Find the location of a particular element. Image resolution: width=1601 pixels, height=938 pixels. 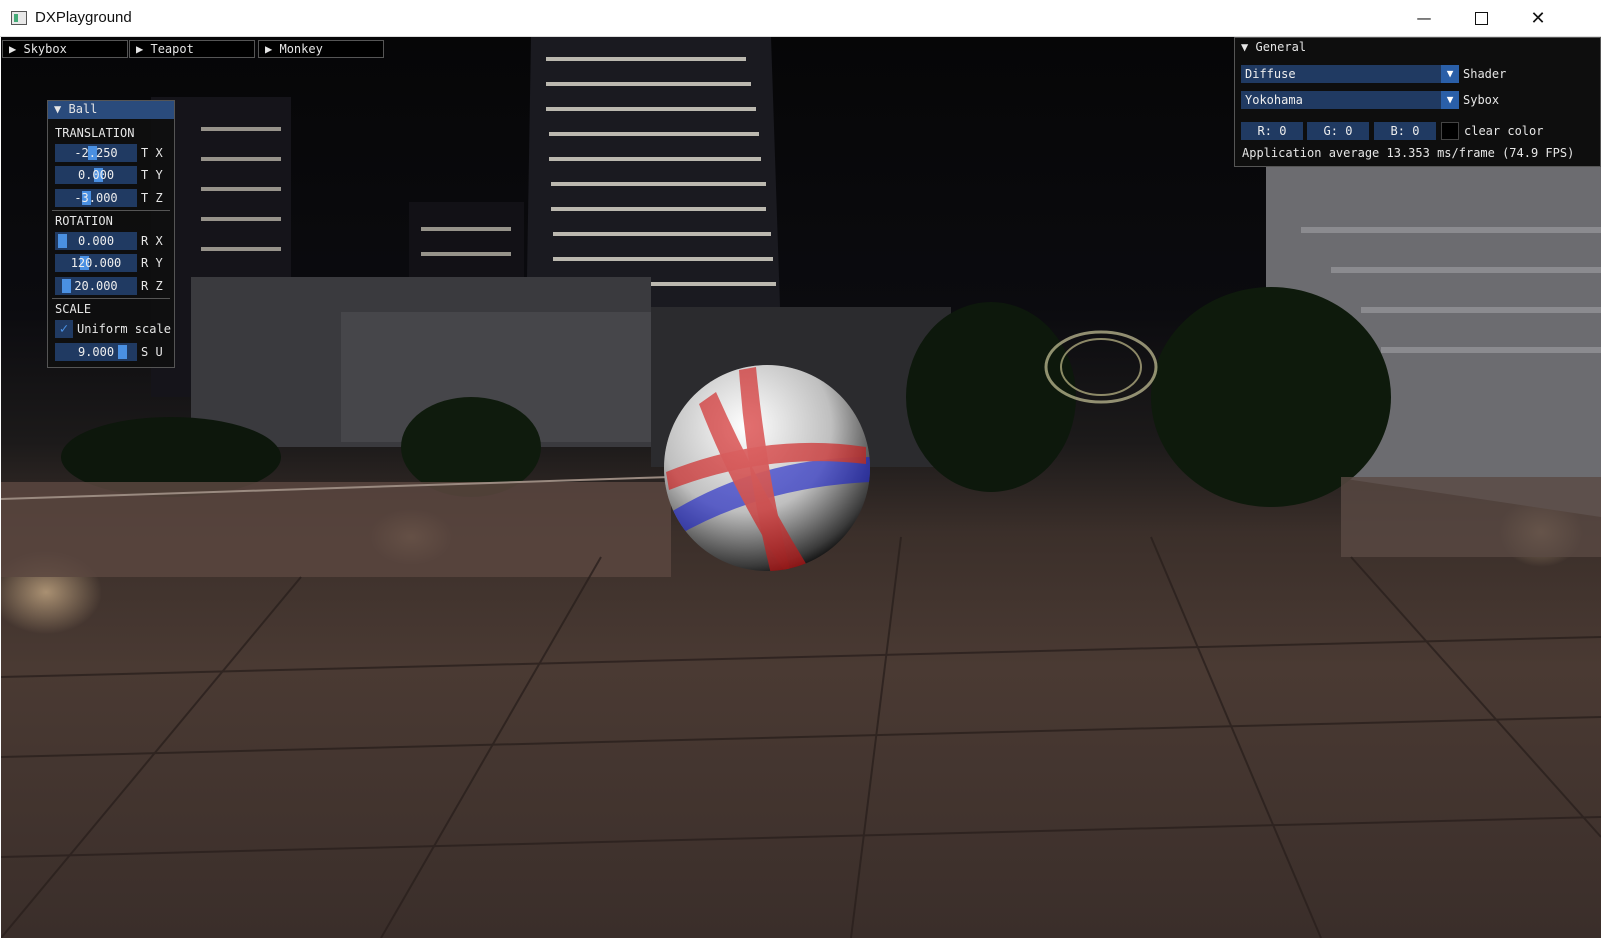

close-icon: ✕ is located at coordinates (1538, 18).